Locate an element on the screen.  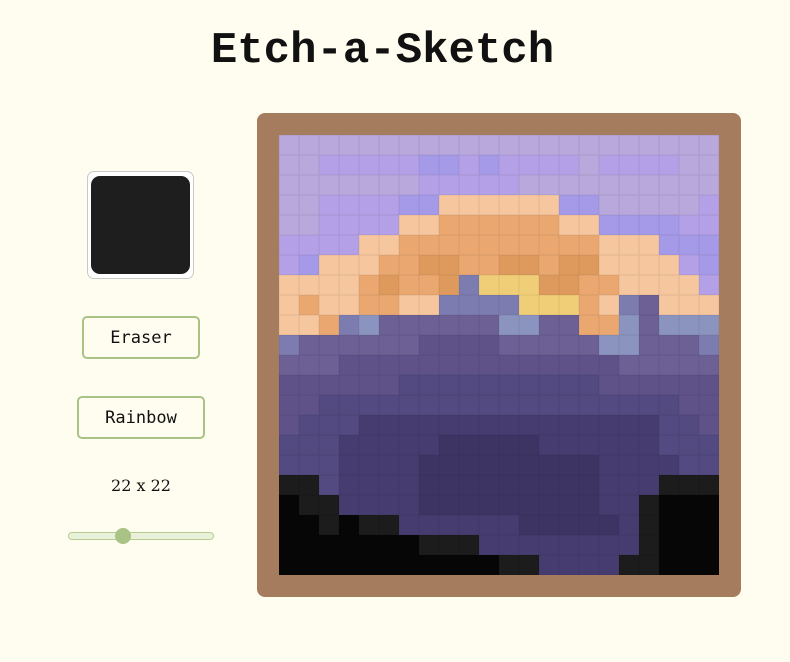
slider-thumb is located at coordinates (122, 536).